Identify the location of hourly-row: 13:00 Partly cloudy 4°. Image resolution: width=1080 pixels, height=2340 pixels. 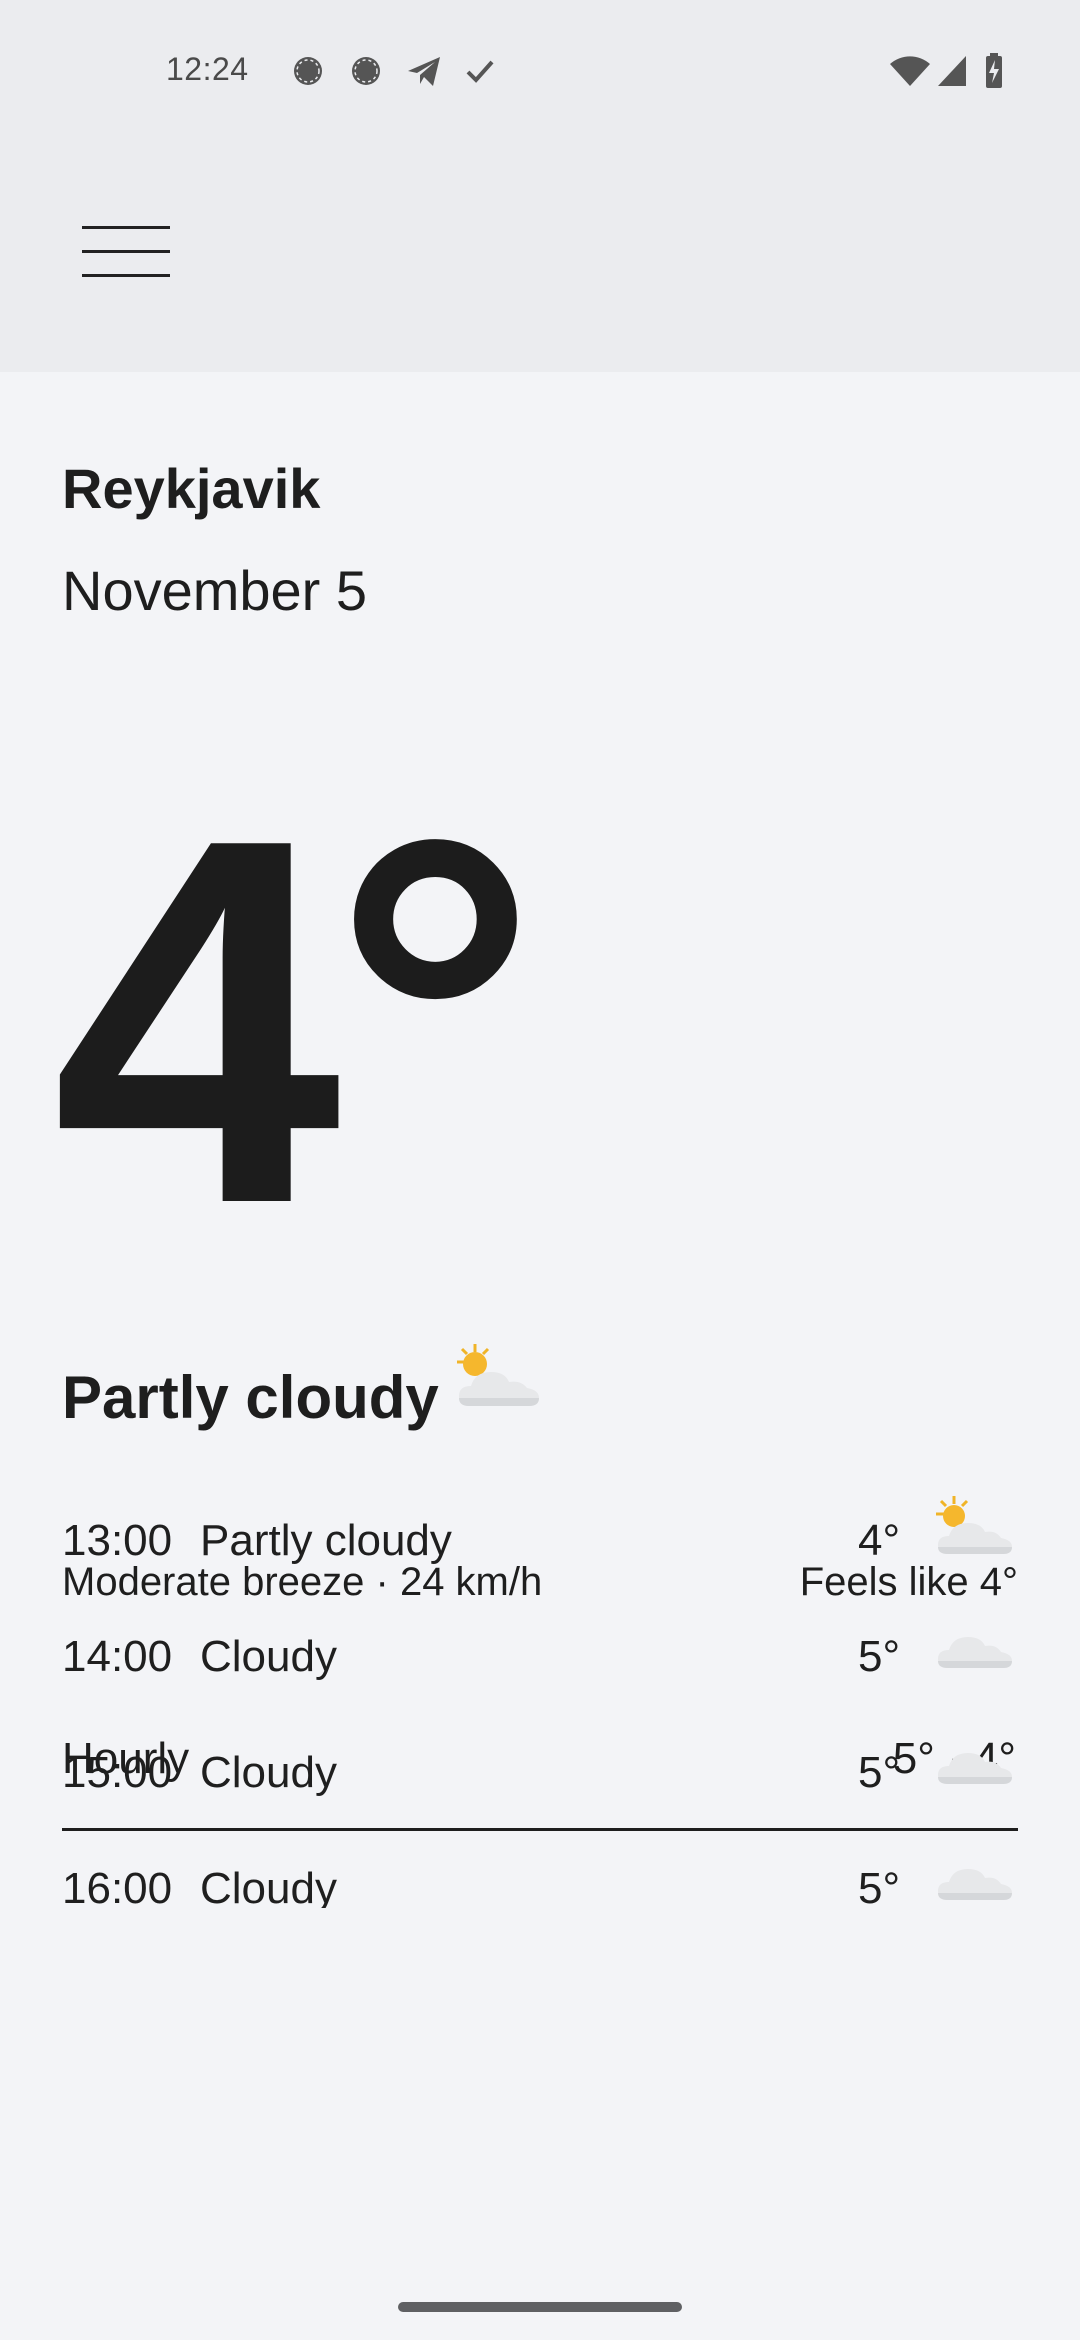
(540, 1538).